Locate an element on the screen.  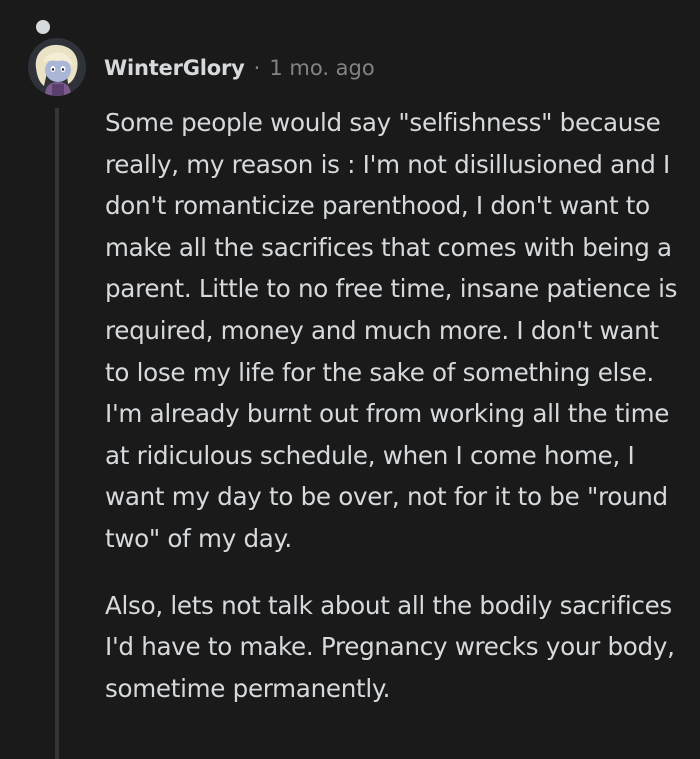
user-avatar-icon is located at coordinates (57, 67).